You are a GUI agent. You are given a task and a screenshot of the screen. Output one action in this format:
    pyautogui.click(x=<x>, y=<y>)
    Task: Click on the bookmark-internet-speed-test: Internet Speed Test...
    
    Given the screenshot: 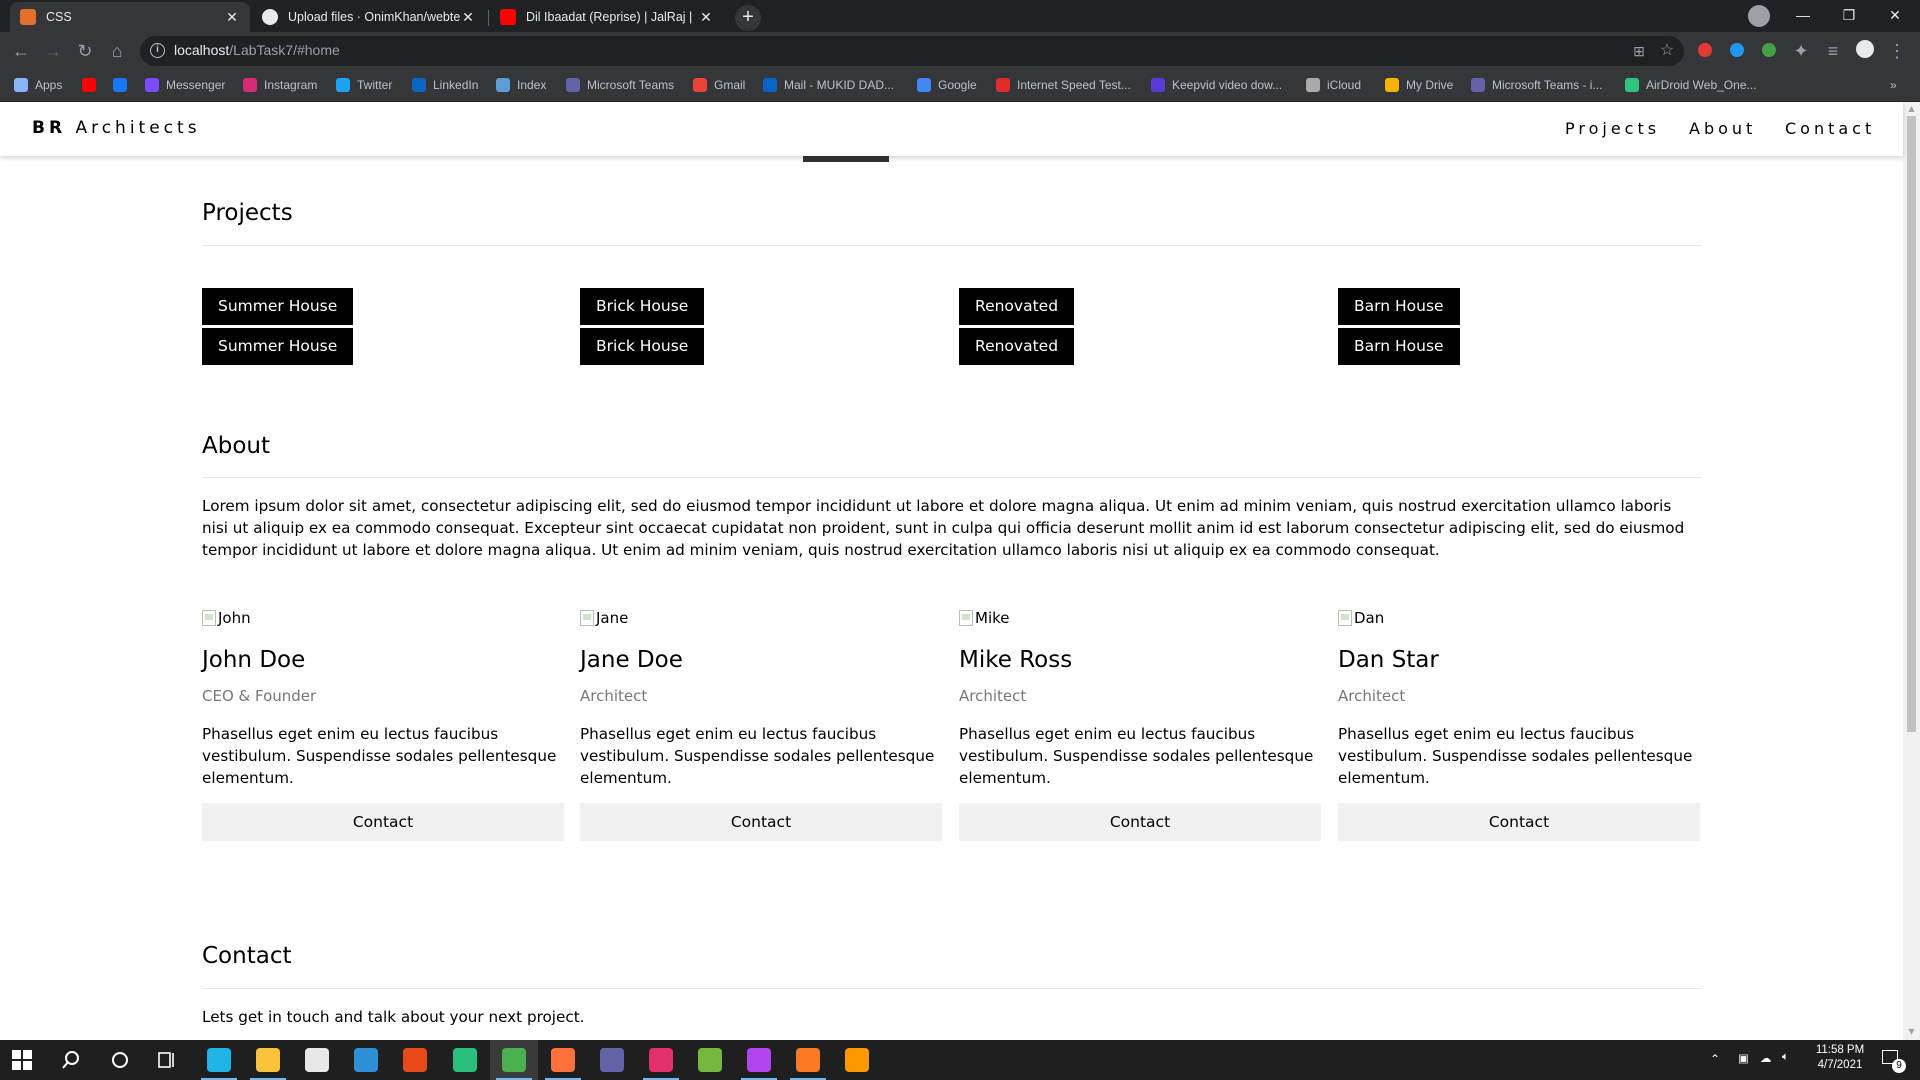 What is the action you would take?
    pyautogui.click(x=1063, y=85)
    